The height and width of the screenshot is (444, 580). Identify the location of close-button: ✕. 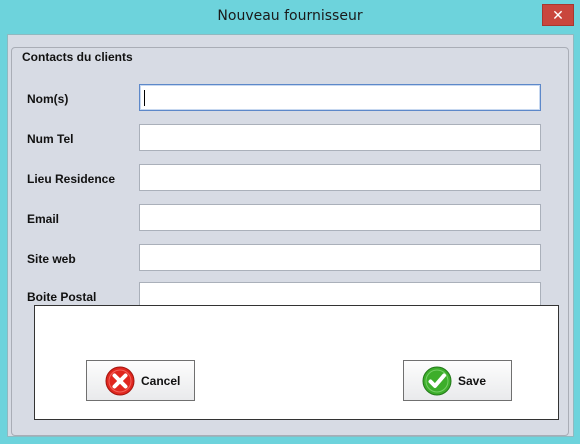
(558, 15).